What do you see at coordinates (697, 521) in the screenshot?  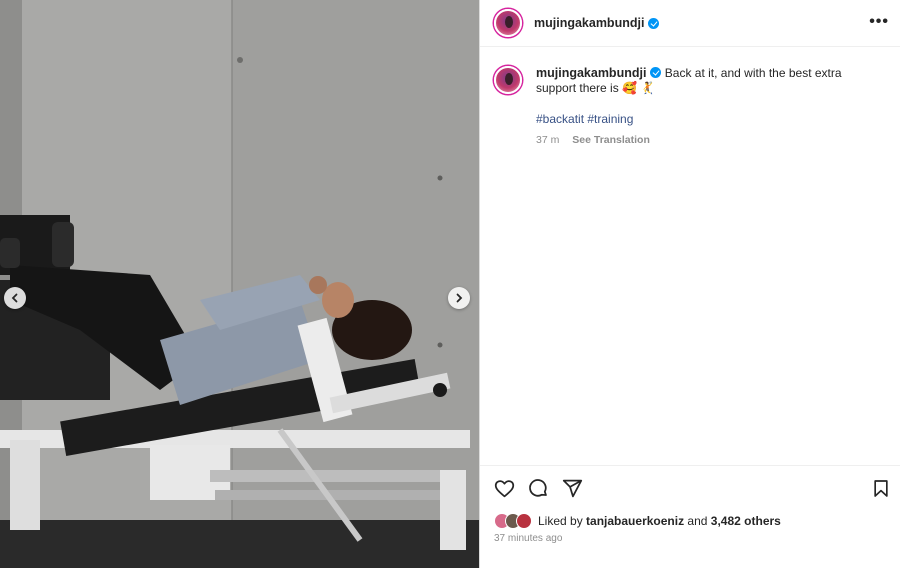 I see `liked-by-and: and` at bounding box center [697, 521].